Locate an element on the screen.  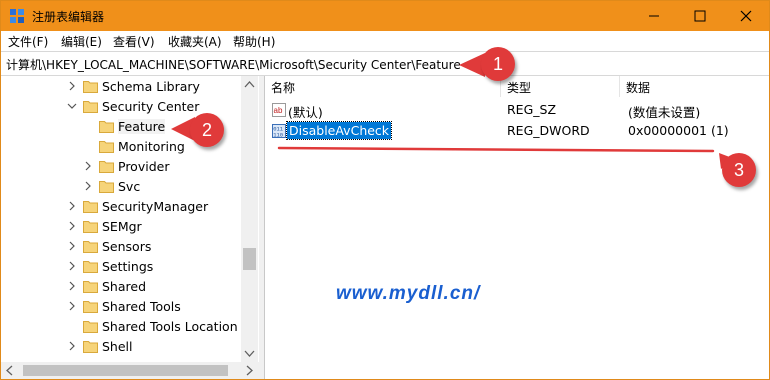
callout-3: 3 is located at coordinates (739, 170).